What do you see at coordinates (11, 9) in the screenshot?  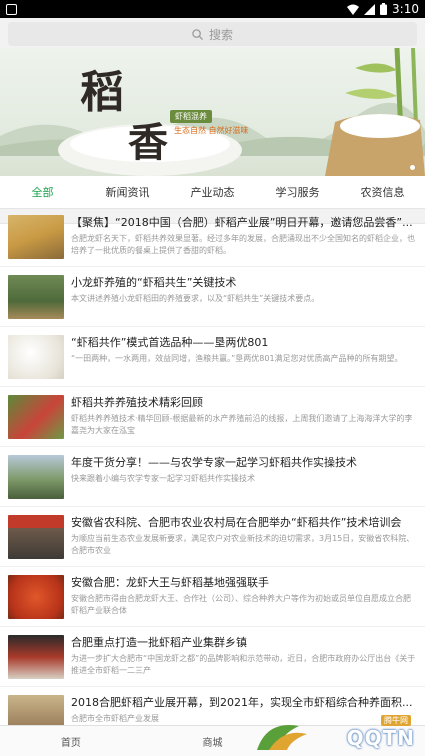 I see `app-notification-icon` at bounding box center [11, 9].